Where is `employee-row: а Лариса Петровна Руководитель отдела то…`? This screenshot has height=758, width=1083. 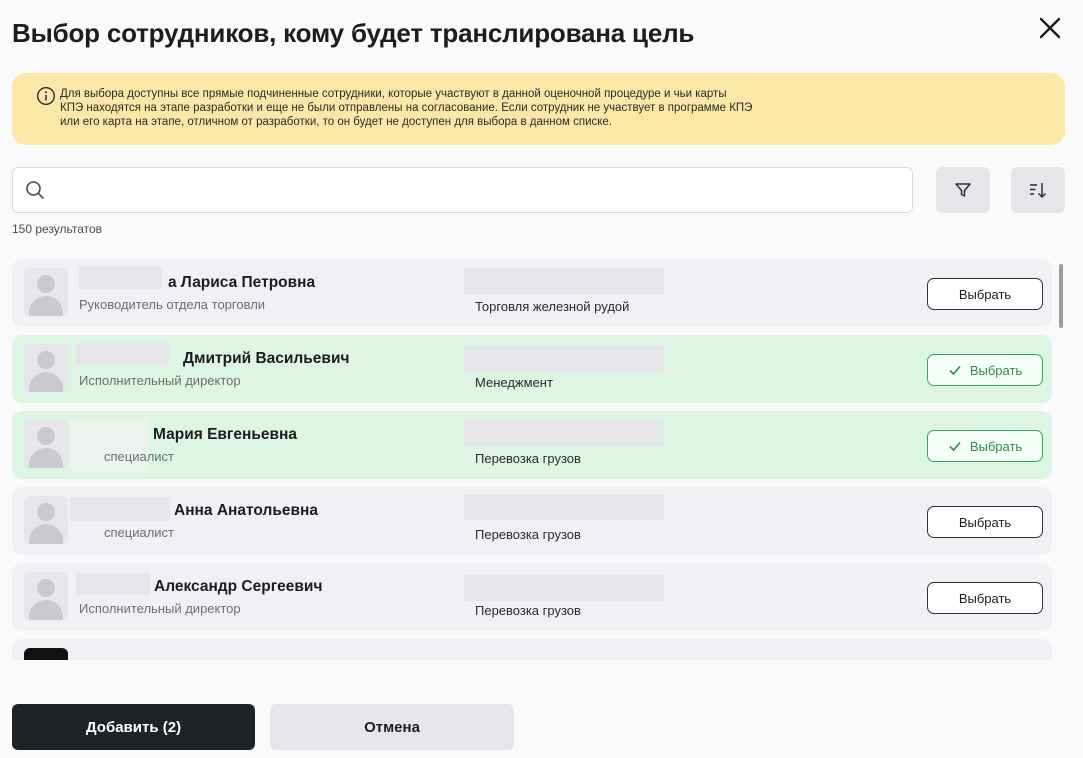
employee-row: а Лариса Петровна Руководитель отдела то… is located at coordinates (532, 293).